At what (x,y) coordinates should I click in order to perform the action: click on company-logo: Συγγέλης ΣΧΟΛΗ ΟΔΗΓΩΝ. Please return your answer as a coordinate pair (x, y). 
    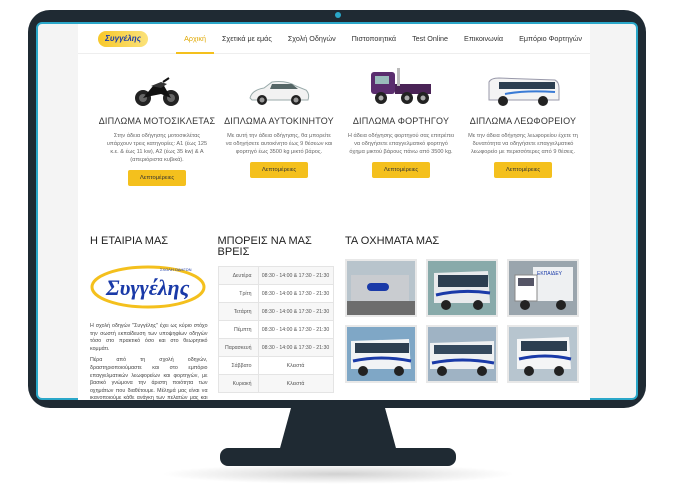
    Looking at the image, I should click on (149, 285).